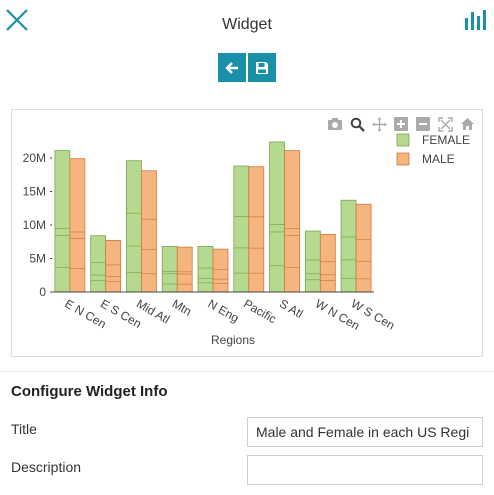 Image resolution: width=494 pixels, height=495 pixels. What do you see at coordinates (247, 67) in the screenshot?
I see `widget-toolbar` at bounding box center [247, 67].